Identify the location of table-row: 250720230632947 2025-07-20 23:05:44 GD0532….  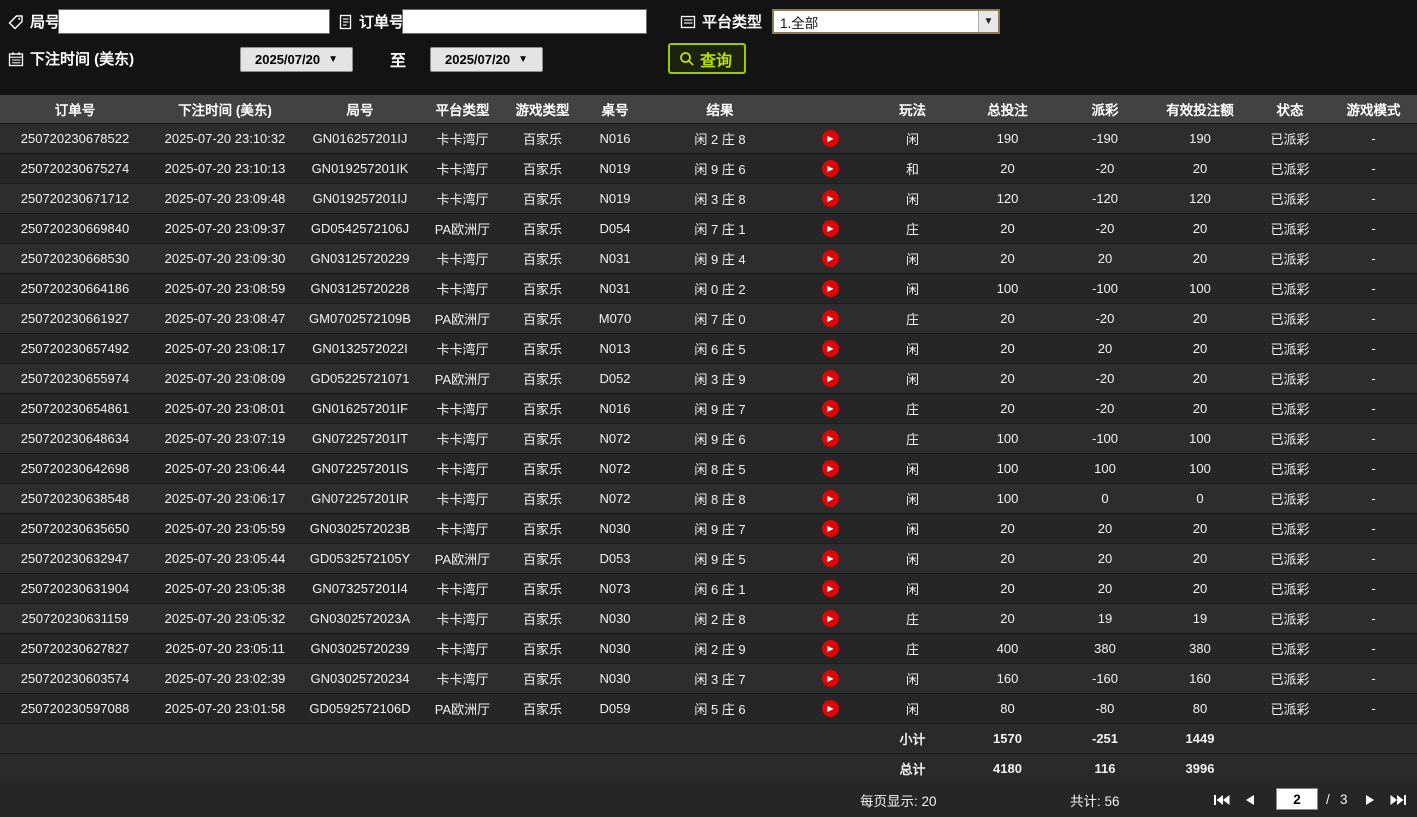
(708, 558).